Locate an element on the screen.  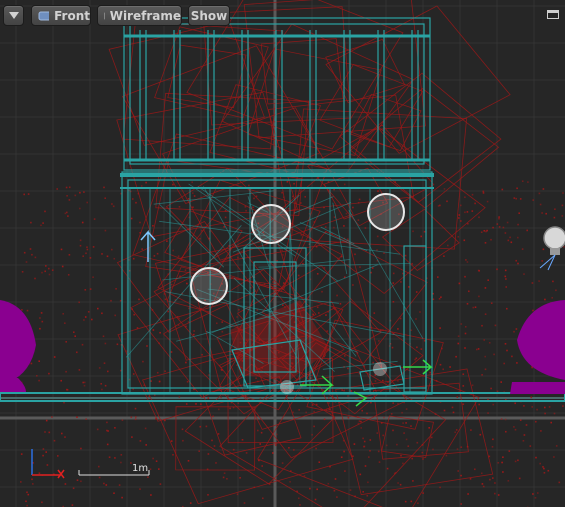
render-mode-button: Wireframe is located at coordinates (139, 15).